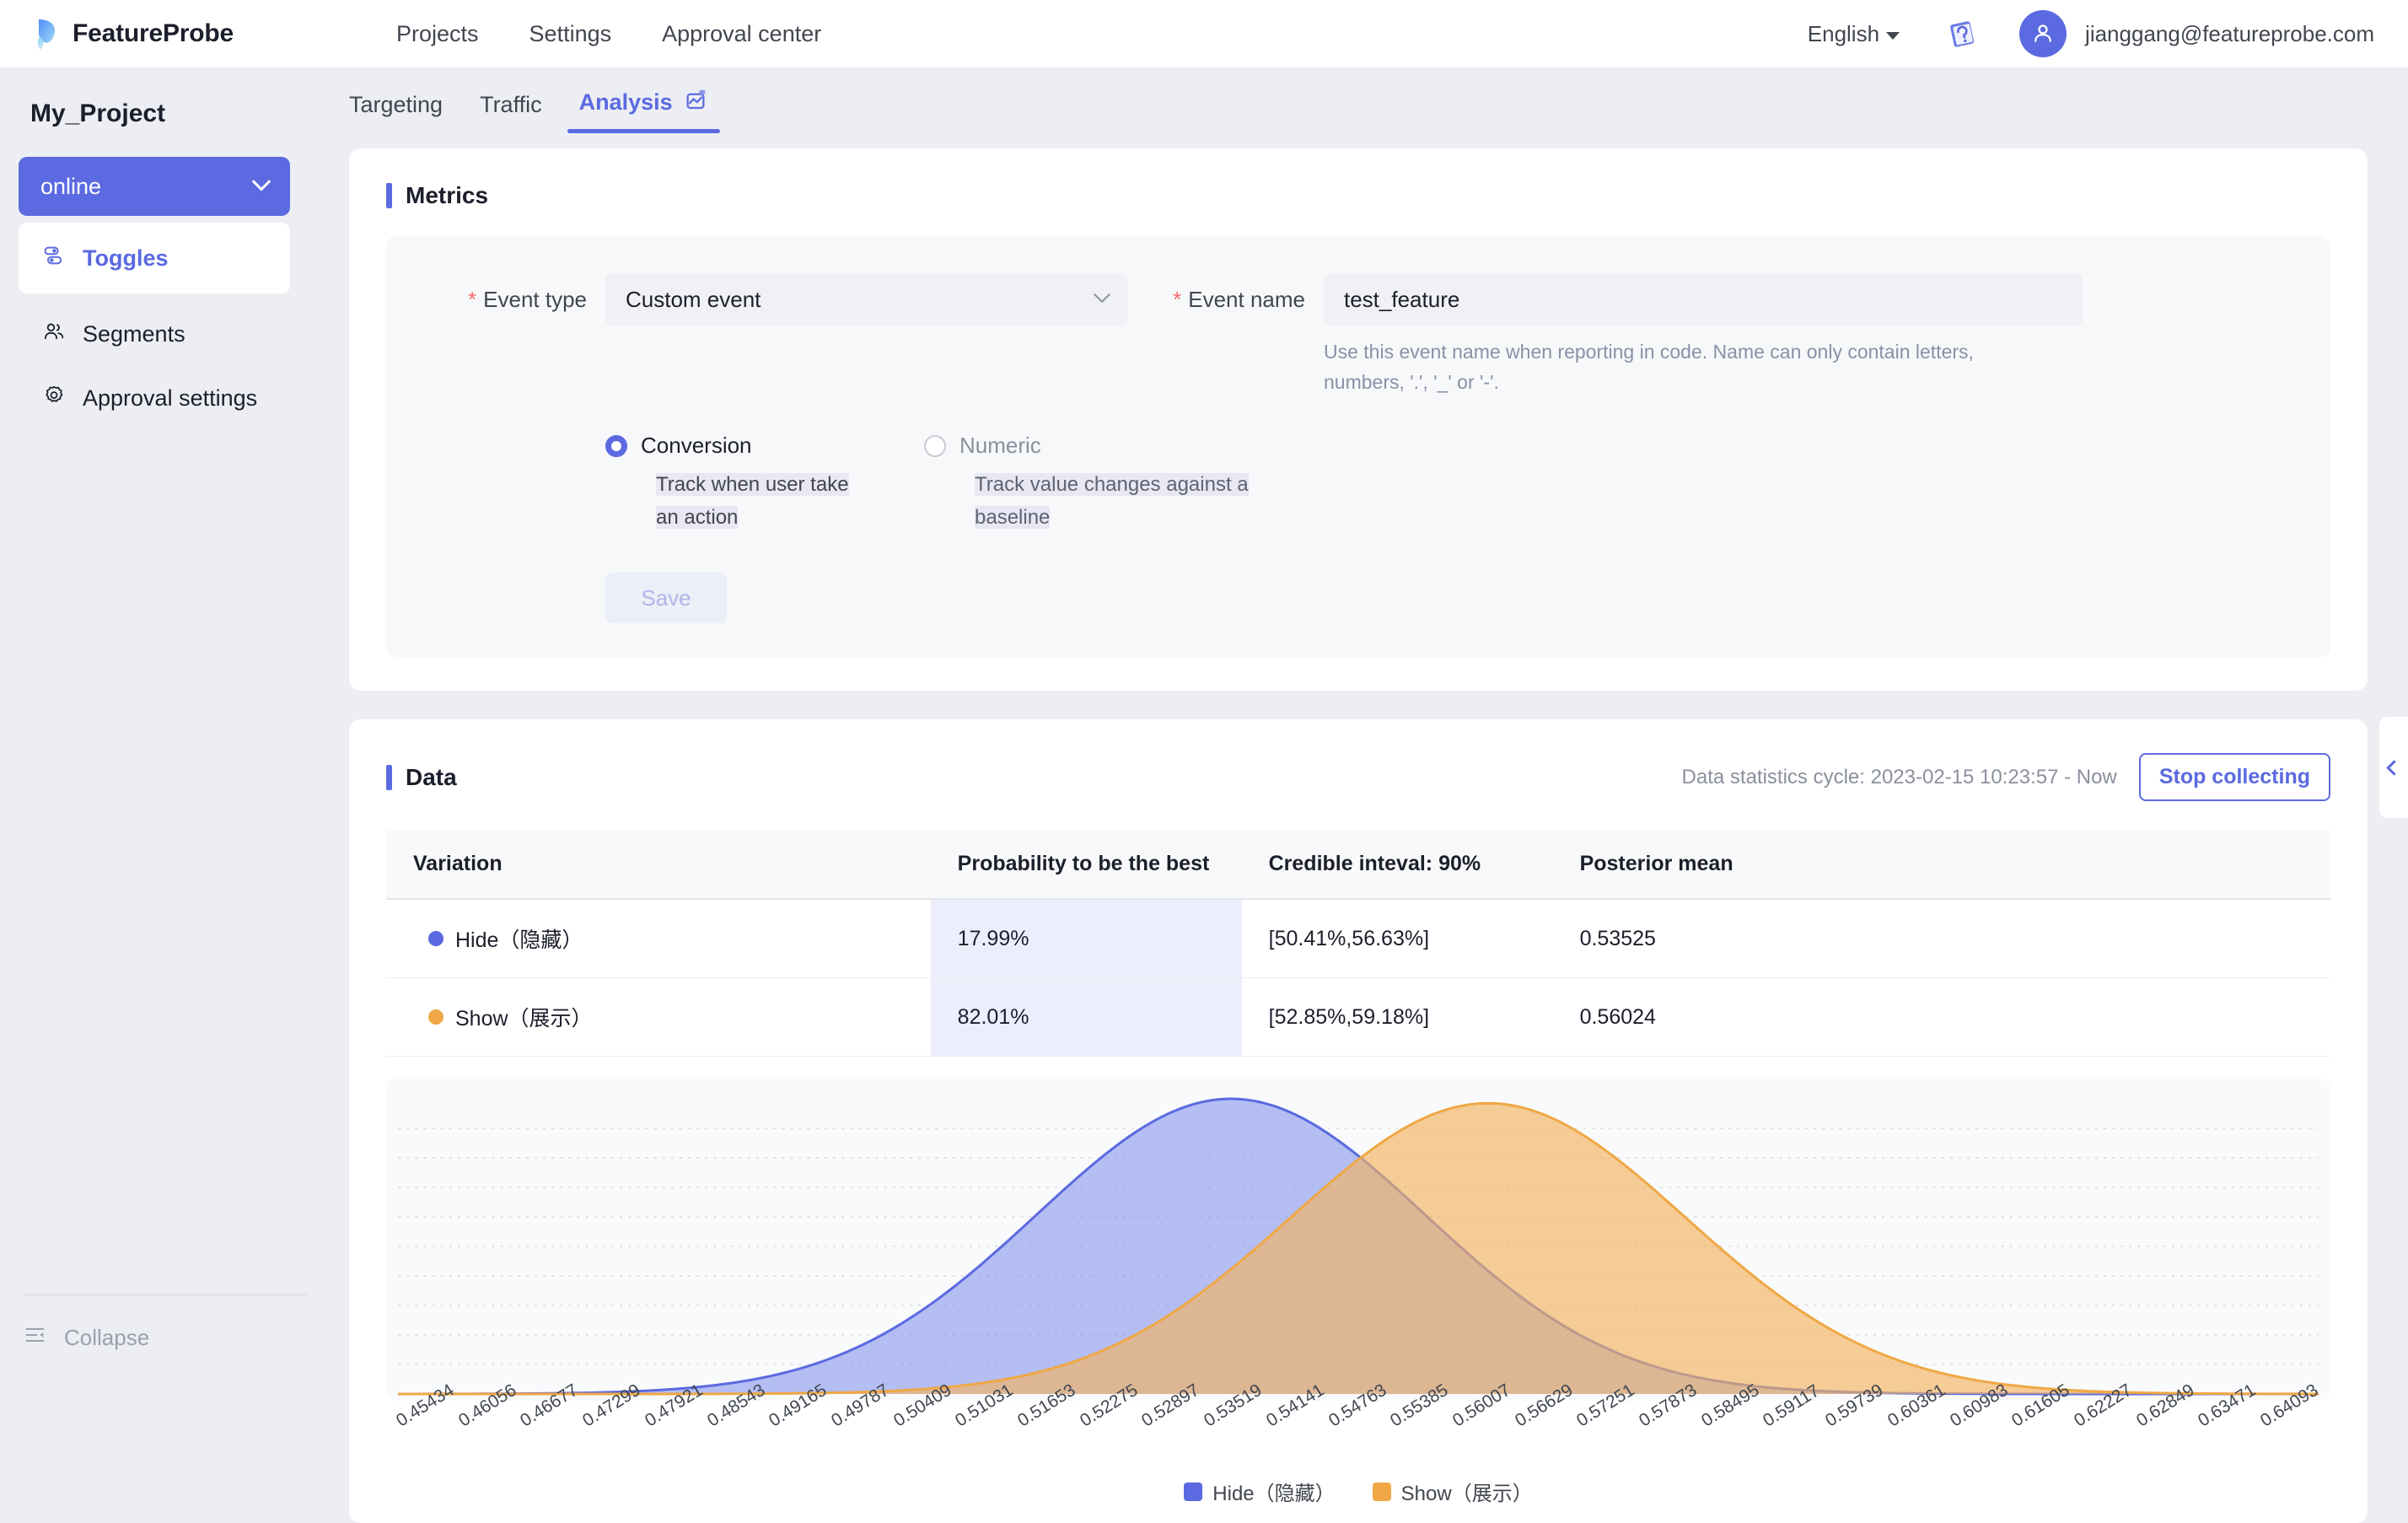 The width and height of the screenshot is (2408, 1523). I want to click on table-row: Show（展示） 82.01% [52.85%,59.18%] 0.56024, so click(1358, 1017).